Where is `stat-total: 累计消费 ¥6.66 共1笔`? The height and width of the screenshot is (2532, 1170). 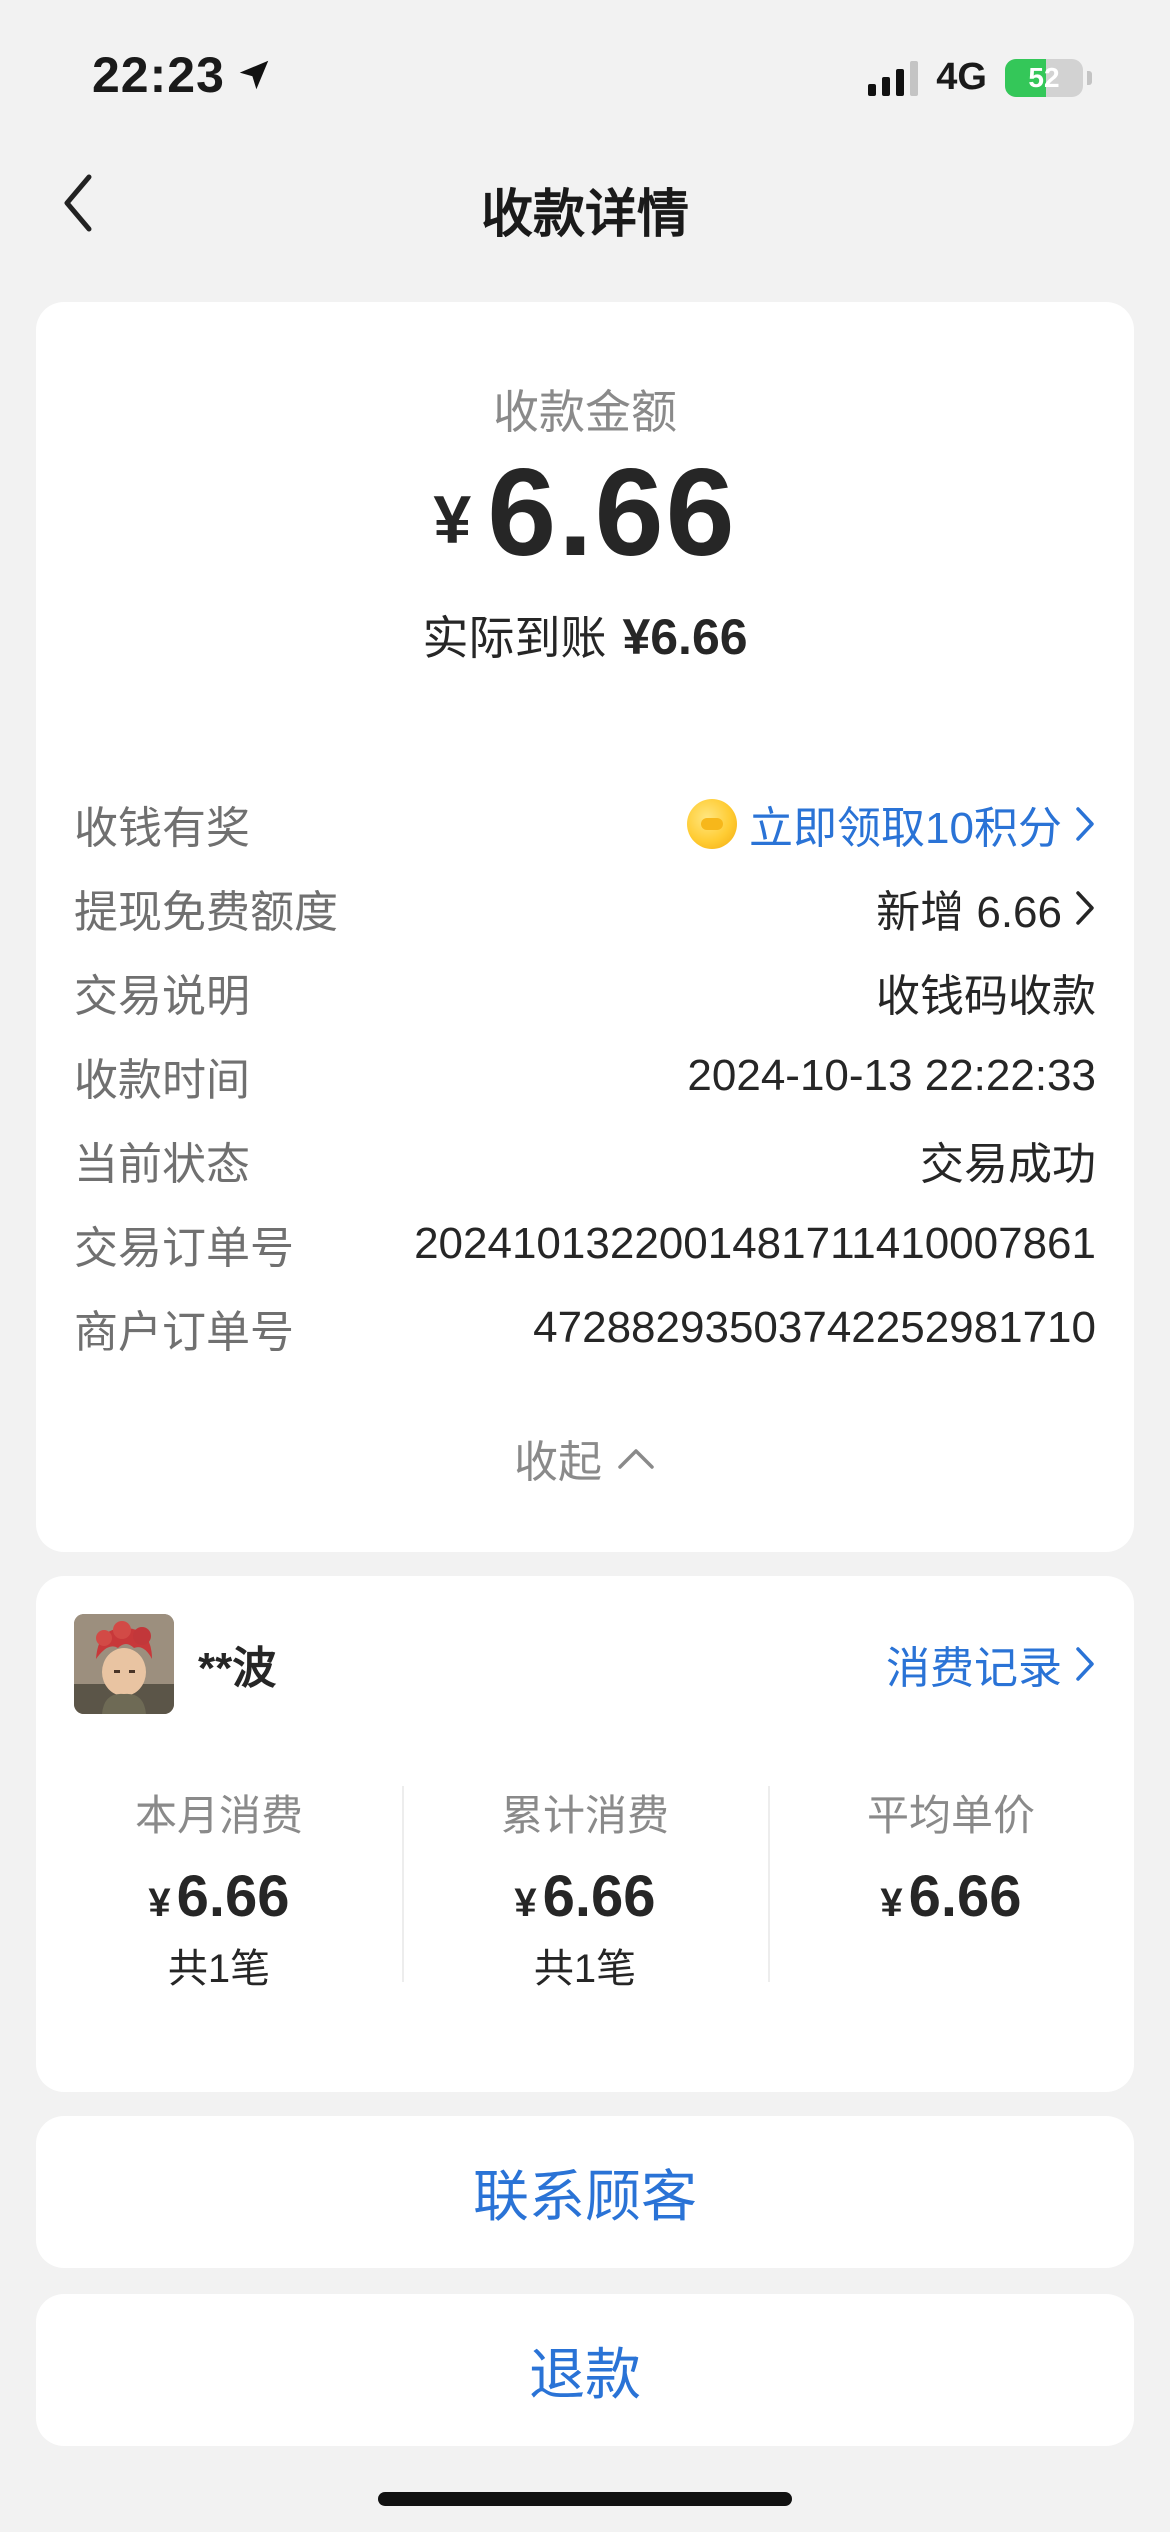
stat-total: 累计消费 ¥6.66 共1笔 is located at coordinates (585, 1890).